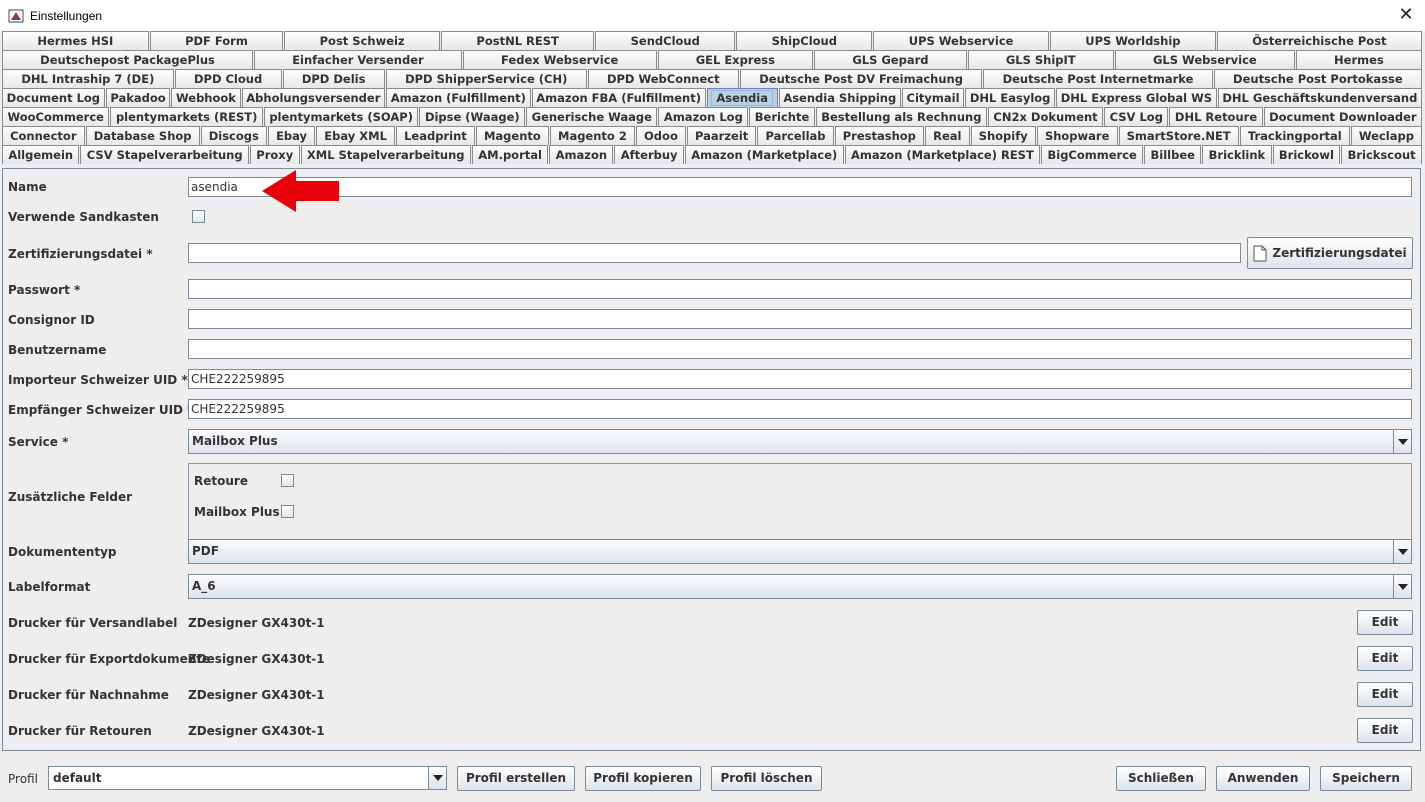 The height and width of the screenshot is (802, 1425). I want to click on tab-amazon-marketplace: Amazon (Marketplace), so click(764, 154).